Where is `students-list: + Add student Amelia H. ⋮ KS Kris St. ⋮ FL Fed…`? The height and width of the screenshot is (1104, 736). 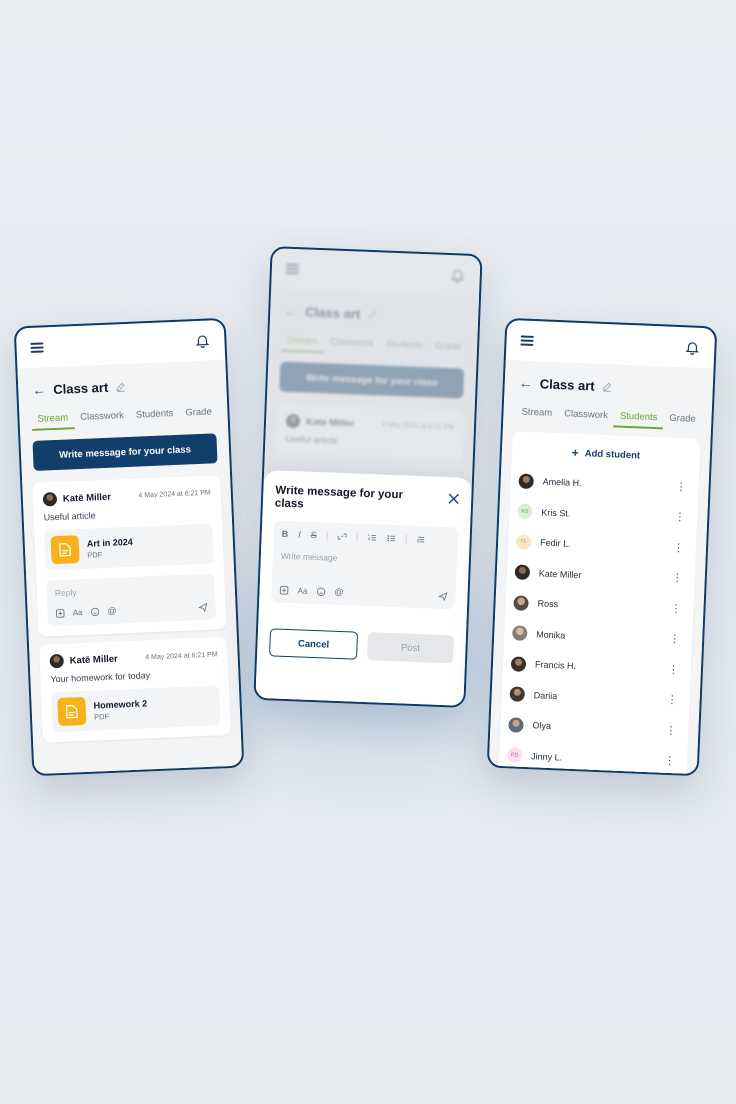
students-list: + Add student Amelia H. ⋮ KS Kris St. ⋮ FL Fed… is located at coordinates (599, 604).